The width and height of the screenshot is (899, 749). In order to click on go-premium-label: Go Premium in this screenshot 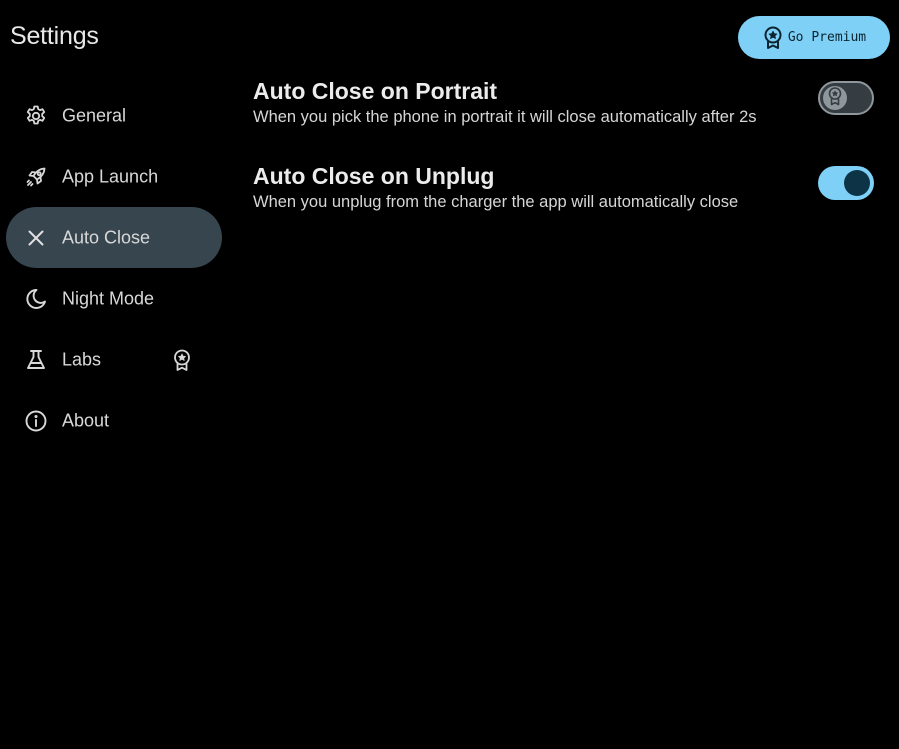, I will do `click(827, 37)`.